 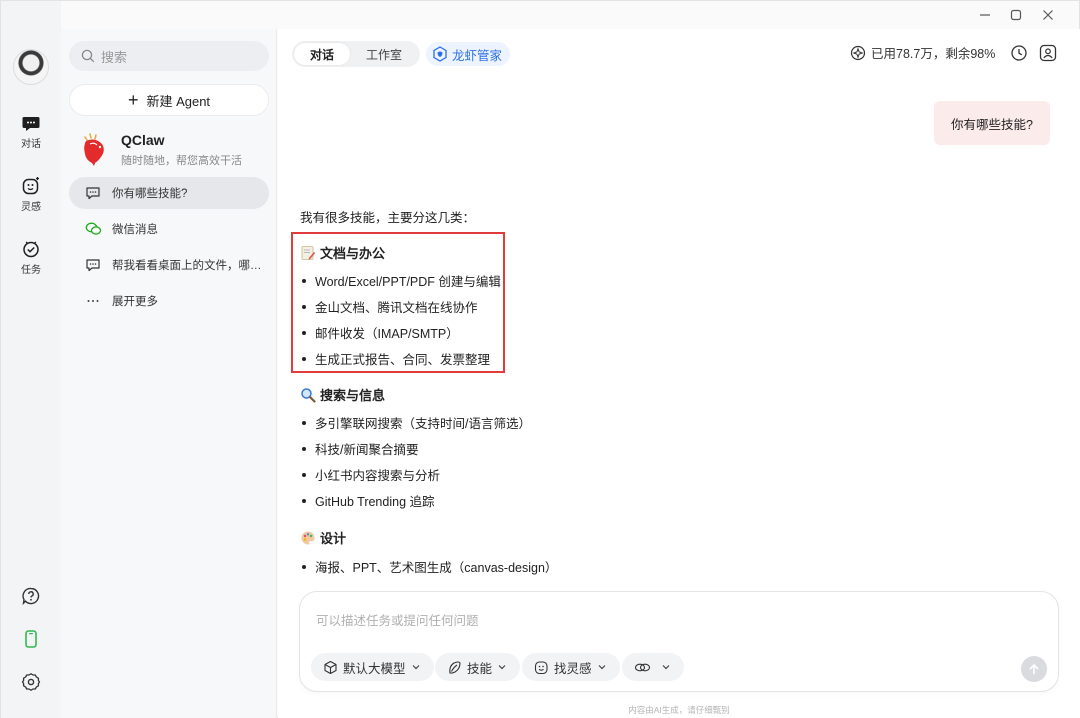 I want to click on section-title: 设计, so click(x=333, y=538).